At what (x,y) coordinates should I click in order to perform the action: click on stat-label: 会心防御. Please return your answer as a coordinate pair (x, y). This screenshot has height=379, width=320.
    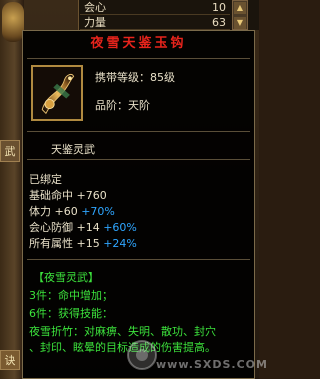
    Looking at the image, I should click on (51, 227).